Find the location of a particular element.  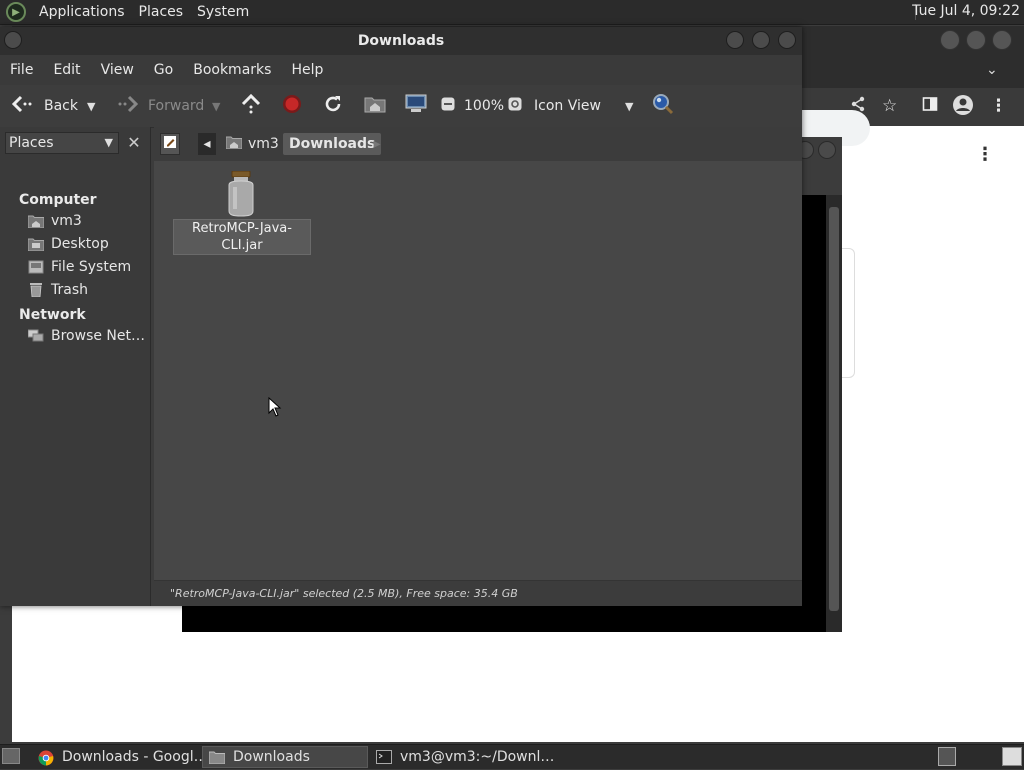

terminal-close-button is located at coordinates (827, 150).